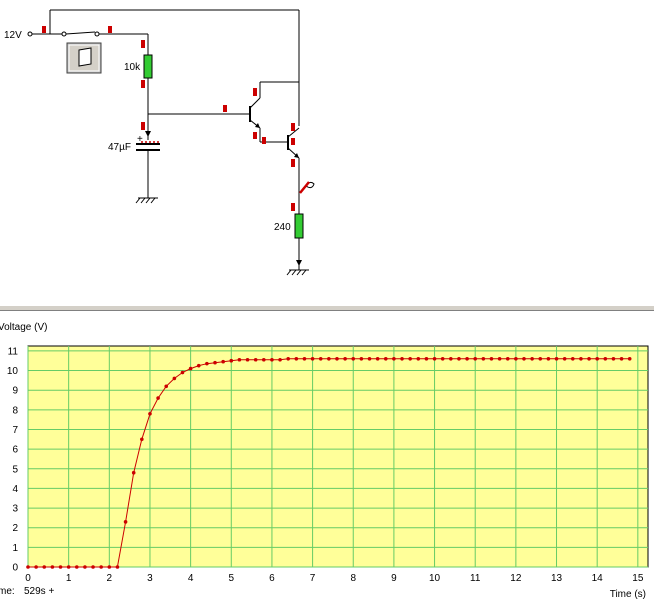  What do you see at coordinates (15, 430) in the screenshot?
I see `y-tick-label: 7` at bounding box center [15, 430].